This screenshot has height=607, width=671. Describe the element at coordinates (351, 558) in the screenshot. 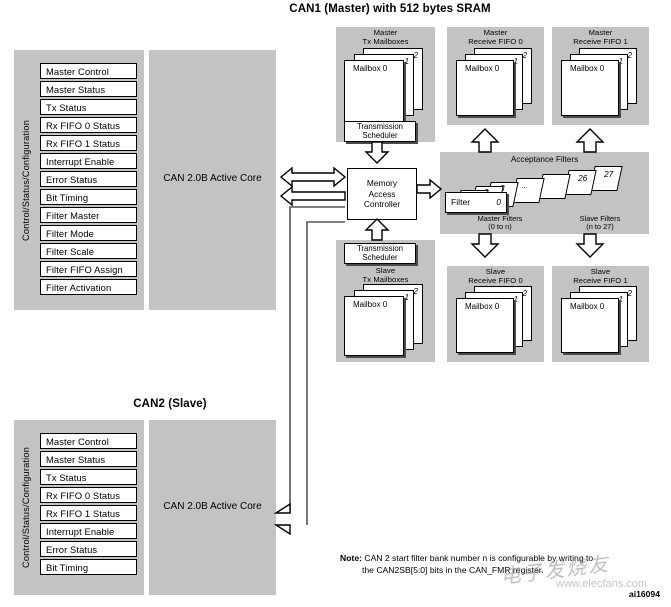

I see `note-label: Note:` at that location.